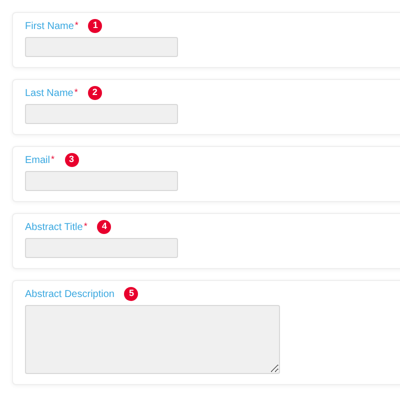 Image resolution: width=400 pixels, height=400 pixels. I want to click on number-badge: 4, so click(104, 227).